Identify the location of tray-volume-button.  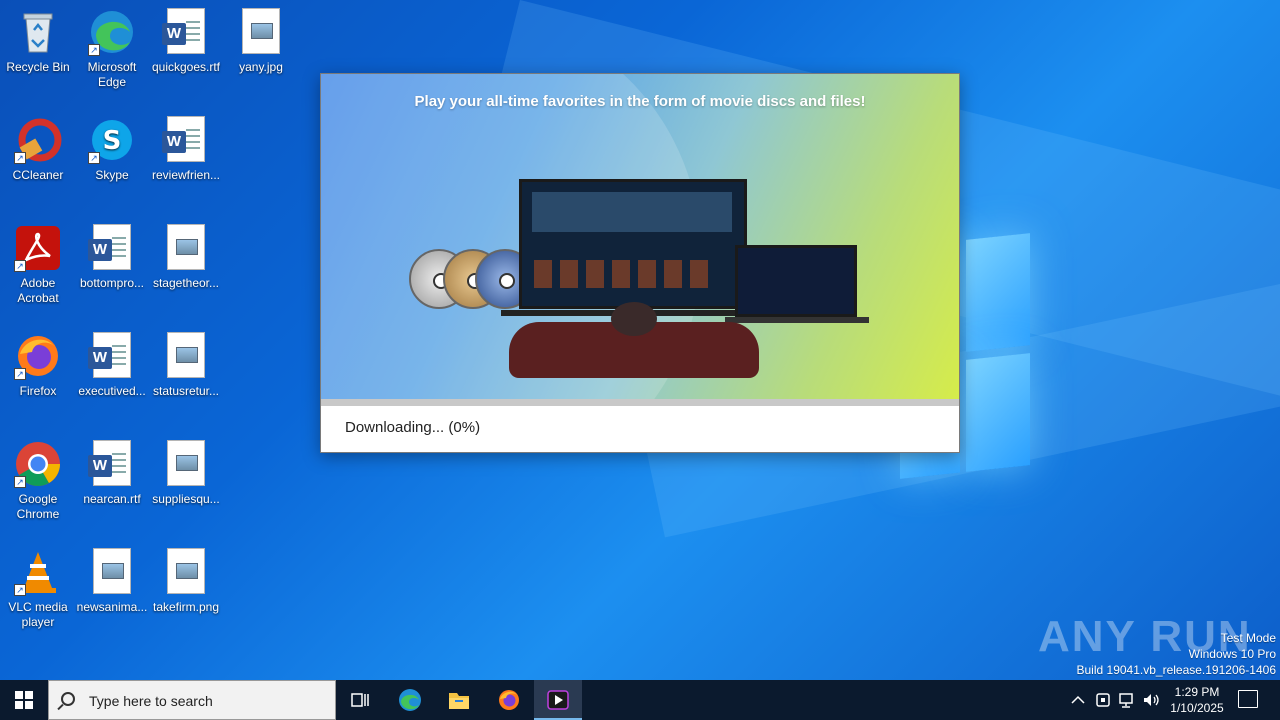
(1151, 705).